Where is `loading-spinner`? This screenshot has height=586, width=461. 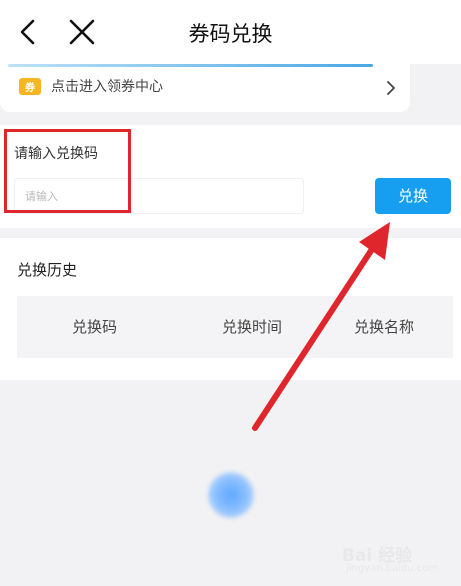 loading-spinner is located at coordinates (231, 495).